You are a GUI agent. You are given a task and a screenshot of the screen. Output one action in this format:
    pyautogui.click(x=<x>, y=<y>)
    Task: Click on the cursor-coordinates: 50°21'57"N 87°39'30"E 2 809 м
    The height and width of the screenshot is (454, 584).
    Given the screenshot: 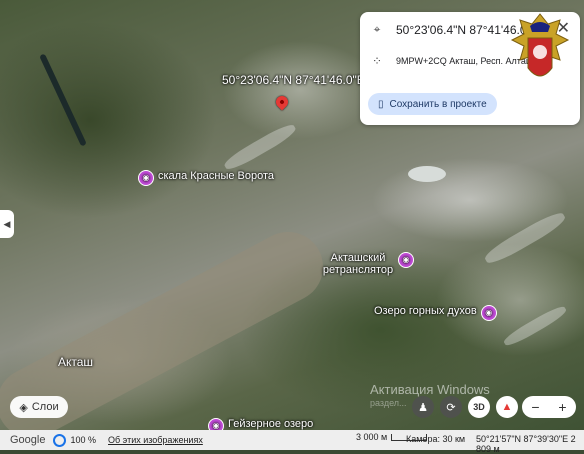 What is the action you would take?
    pyautogui.click(x=526, y=444)
    